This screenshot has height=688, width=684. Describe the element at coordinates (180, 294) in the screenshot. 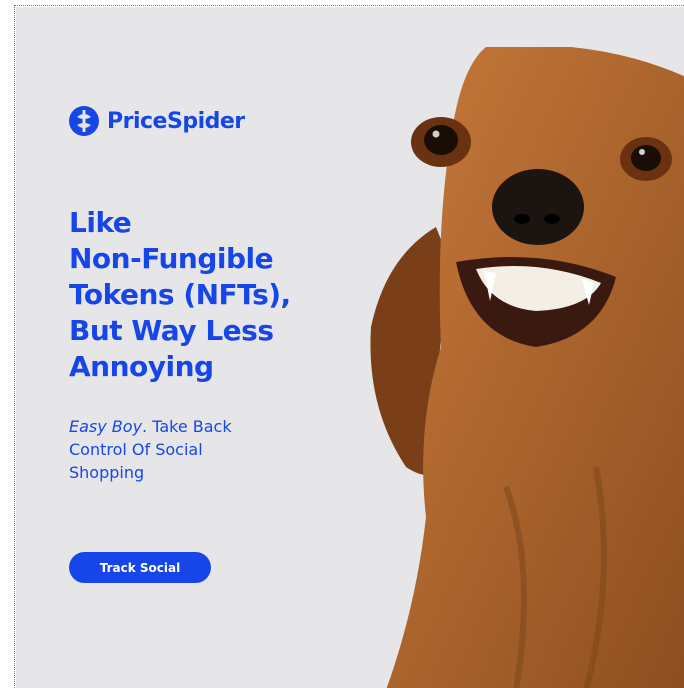

I see `headline-line: Tokens (NFTs),` at that location.